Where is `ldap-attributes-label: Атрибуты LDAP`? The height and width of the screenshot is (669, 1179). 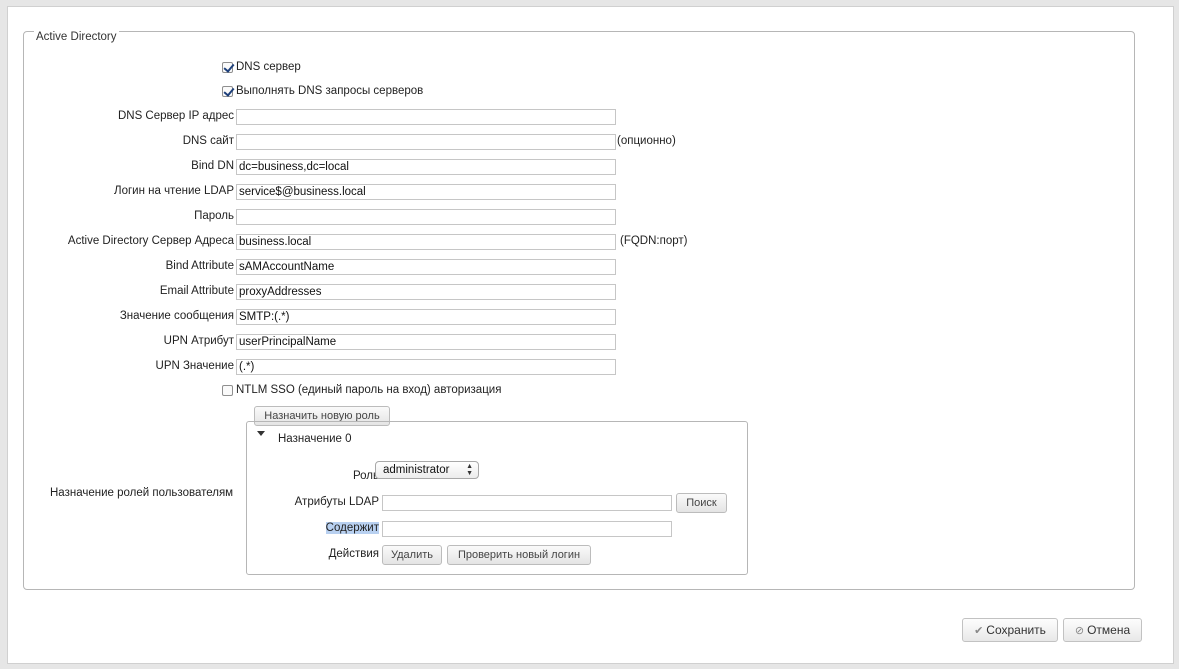 ldap-attributes-label: Атрибуты LDAP is located at coordinates (336, 502).